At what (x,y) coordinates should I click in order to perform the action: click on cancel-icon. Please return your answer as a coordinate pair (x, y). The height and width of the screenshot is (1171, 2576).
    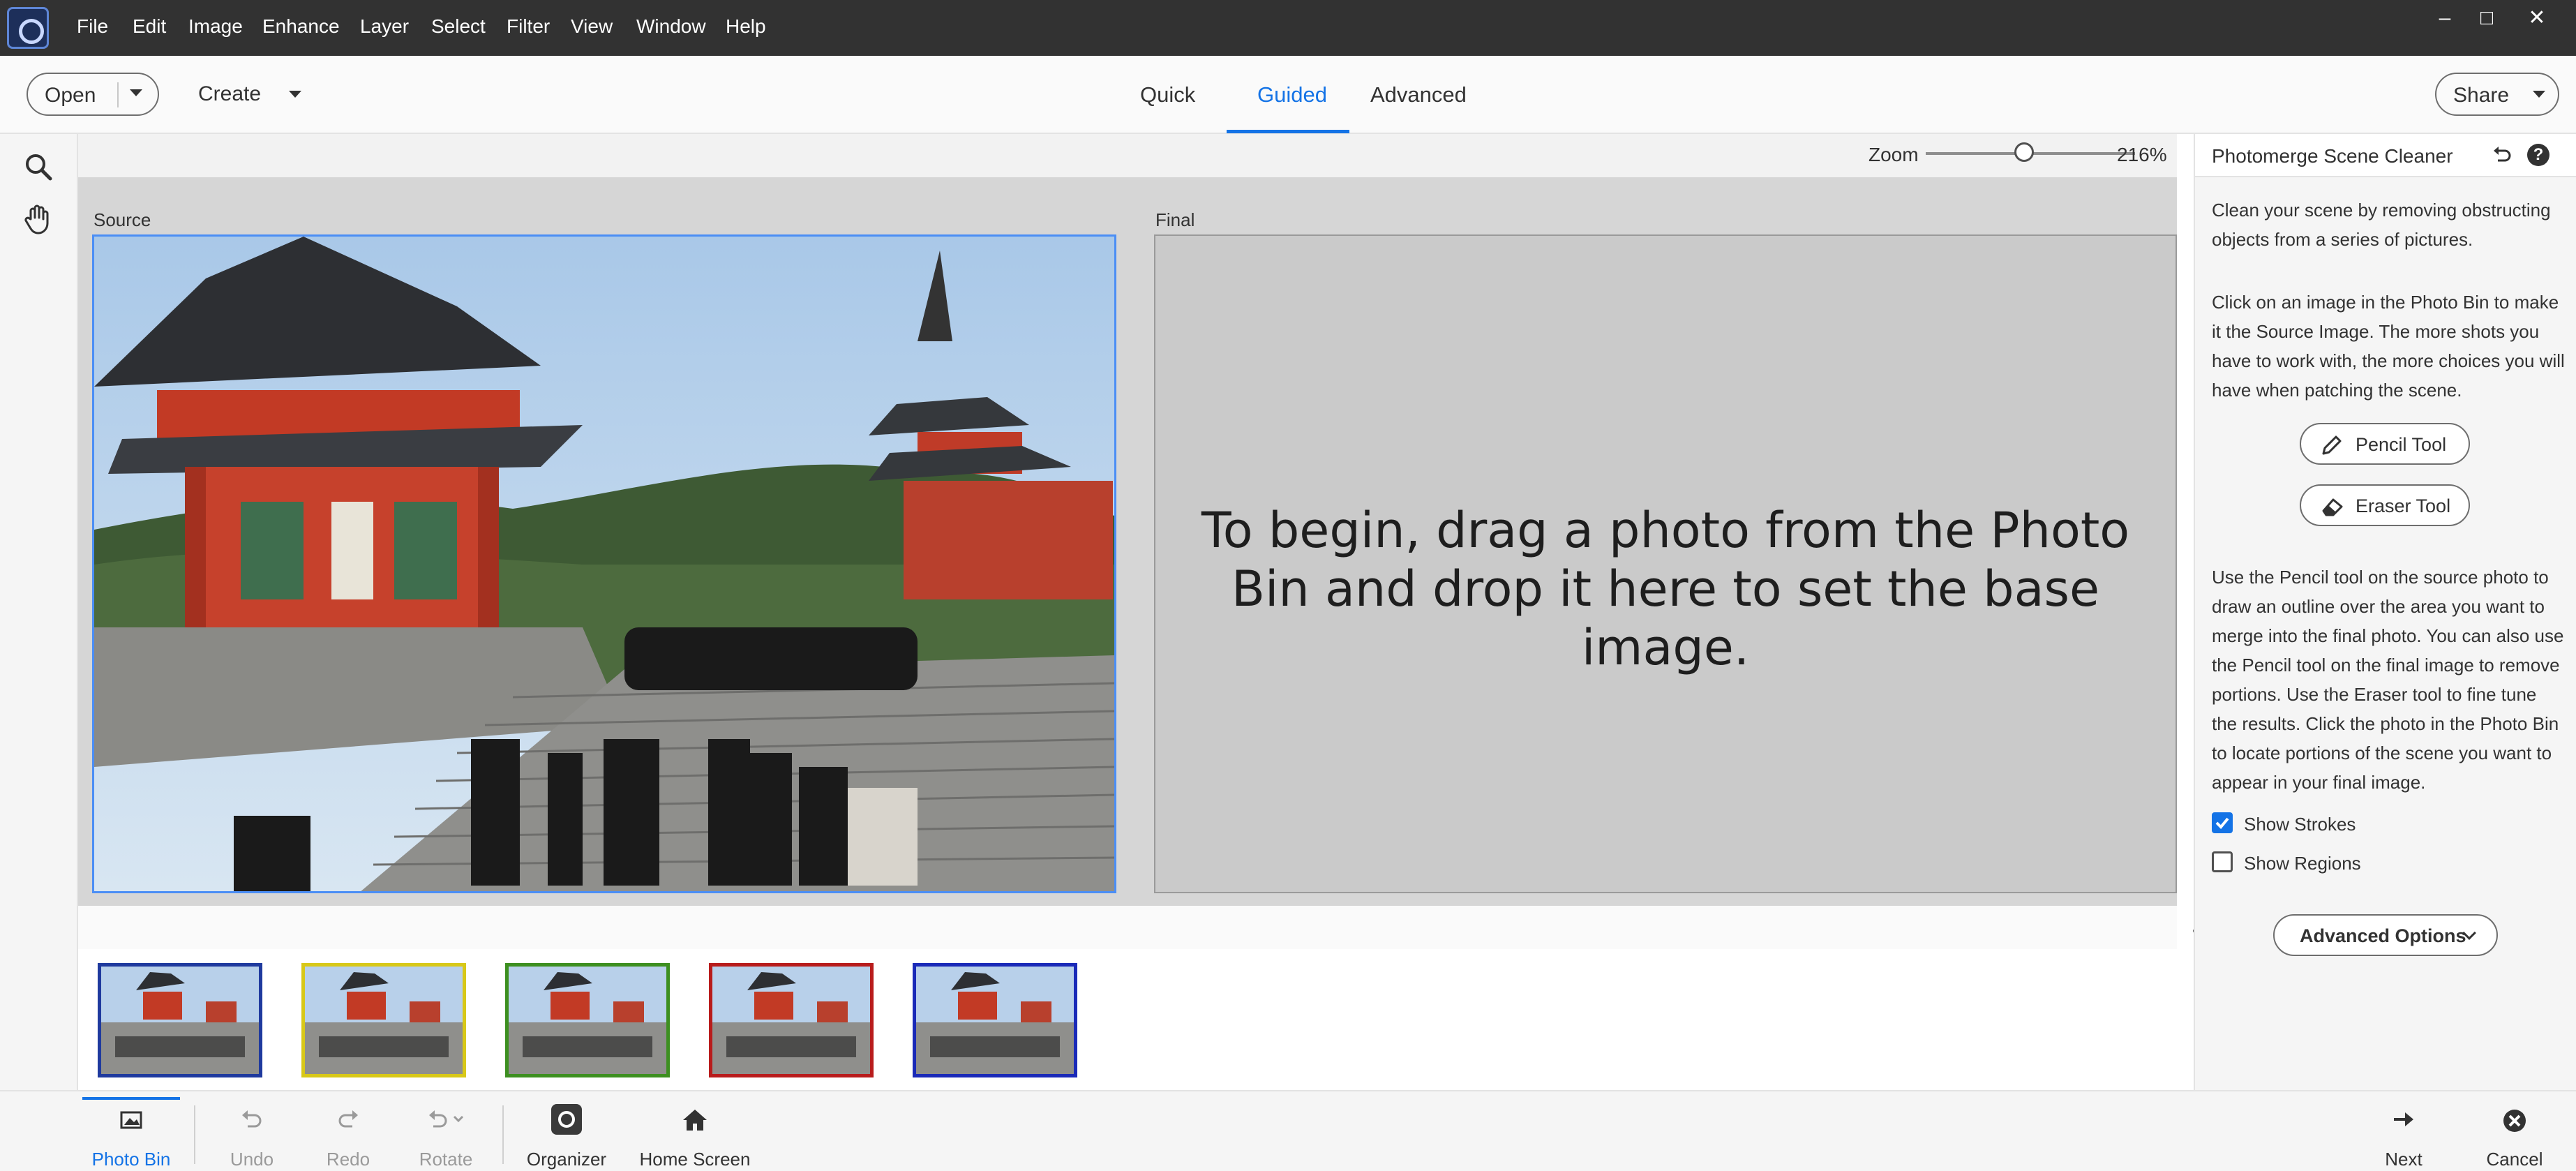
    Looking at the image, I should click on (2514, 1121).